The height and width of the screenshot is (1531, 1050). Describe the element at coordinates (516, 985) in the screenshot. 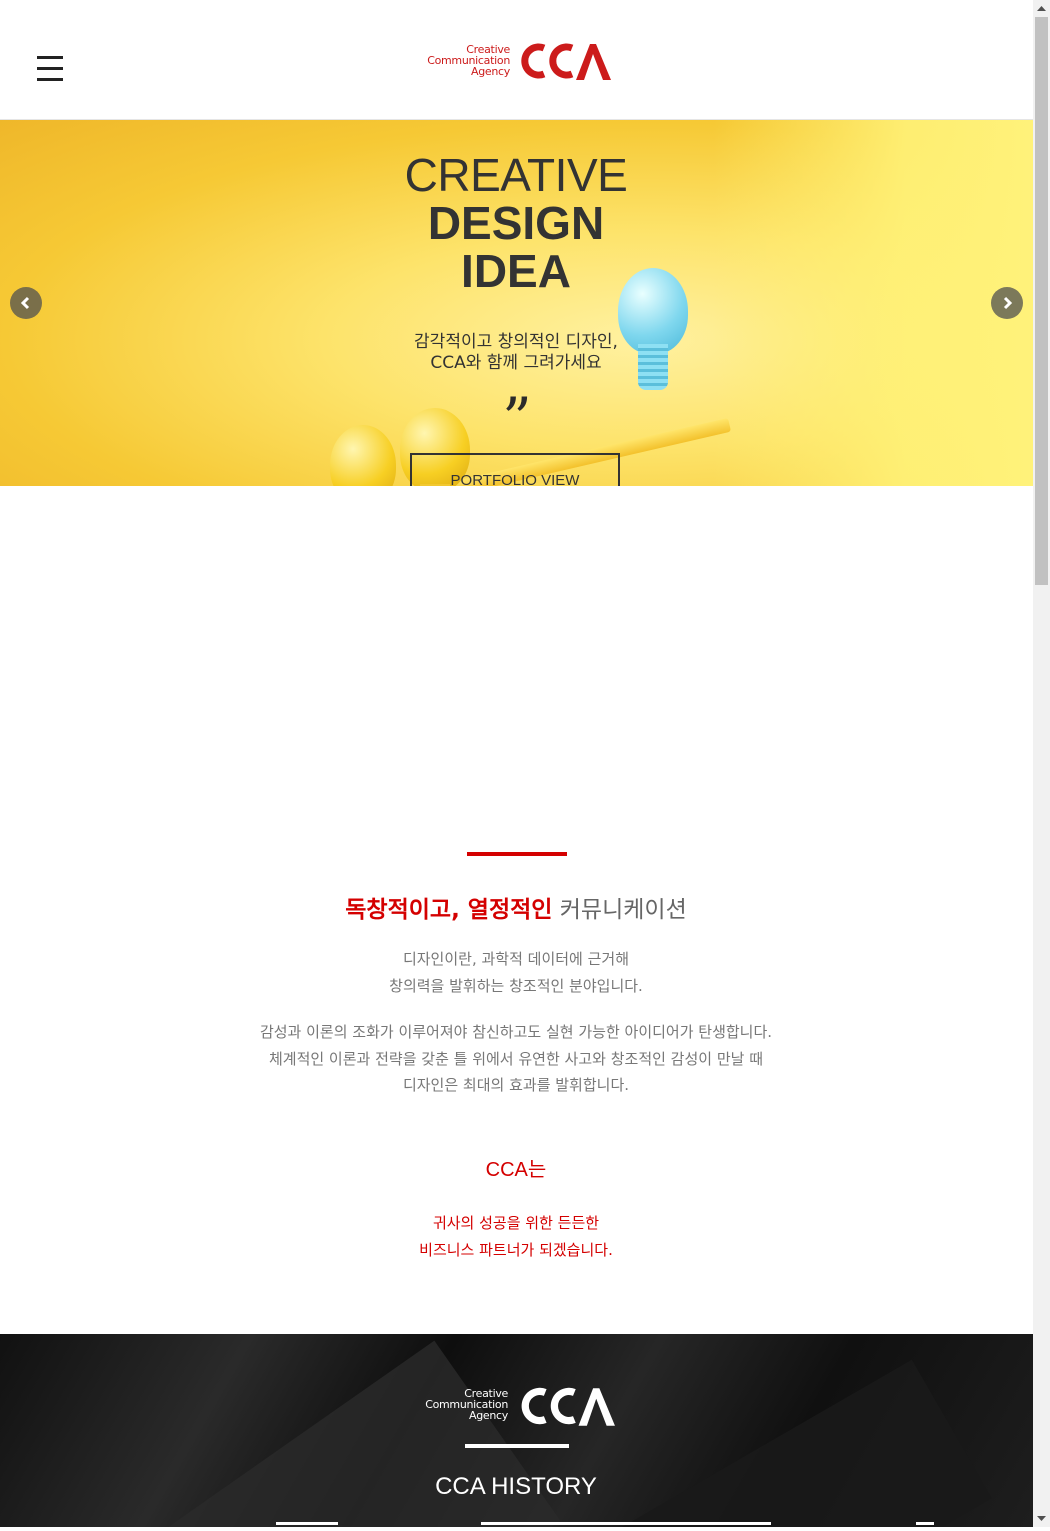

I see `intro-p1-line2: 창의력을 발휘하는 창조적인 분야입니다.` at that location.